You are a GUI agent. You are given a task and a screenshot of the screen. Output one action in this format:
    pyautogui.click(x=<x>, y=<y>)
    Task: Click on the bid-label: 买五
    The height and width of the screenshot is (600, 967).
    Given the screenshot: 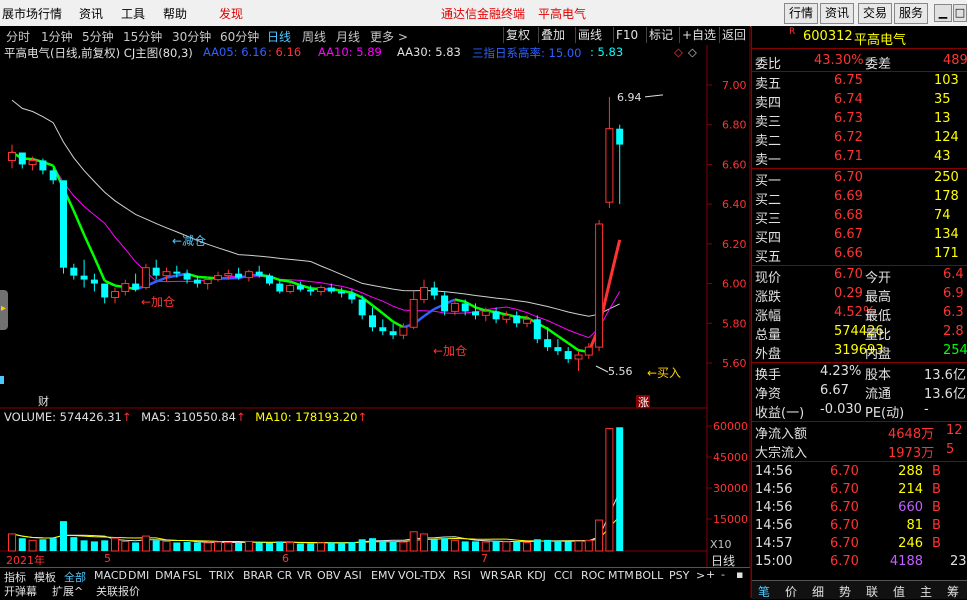 What is the action you would take?
    pyautogui.click(x=768, y=255)
    